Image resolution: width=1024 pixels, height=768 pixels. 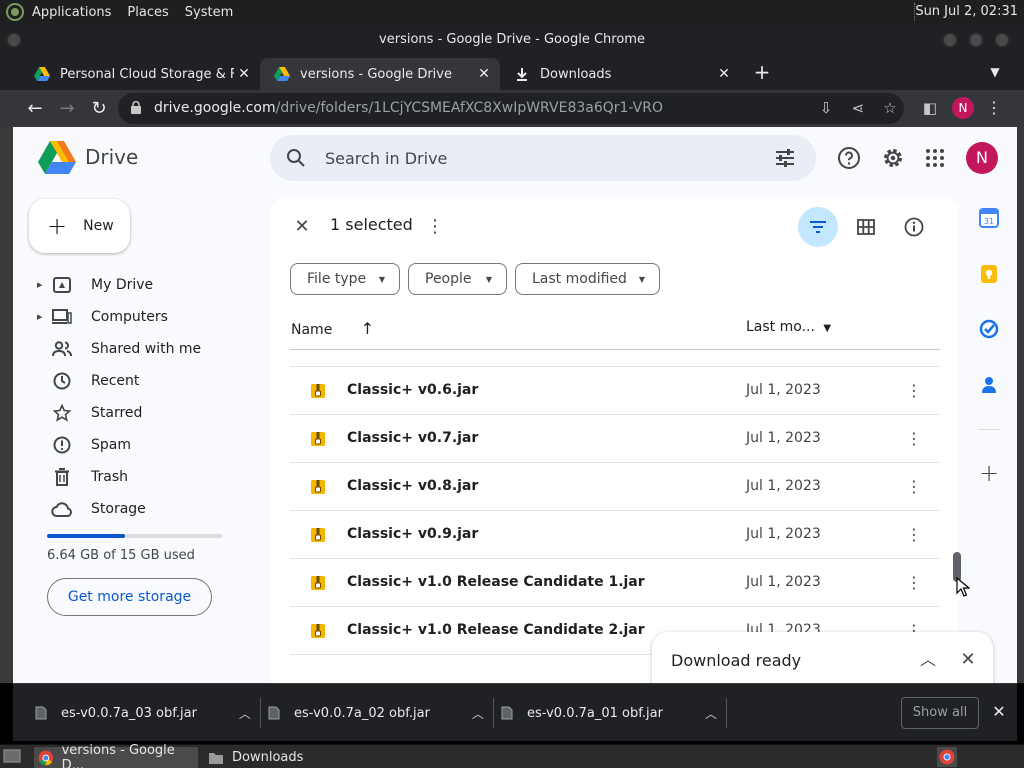 I want to click on window-menu-button, so click(x=14, y=40).